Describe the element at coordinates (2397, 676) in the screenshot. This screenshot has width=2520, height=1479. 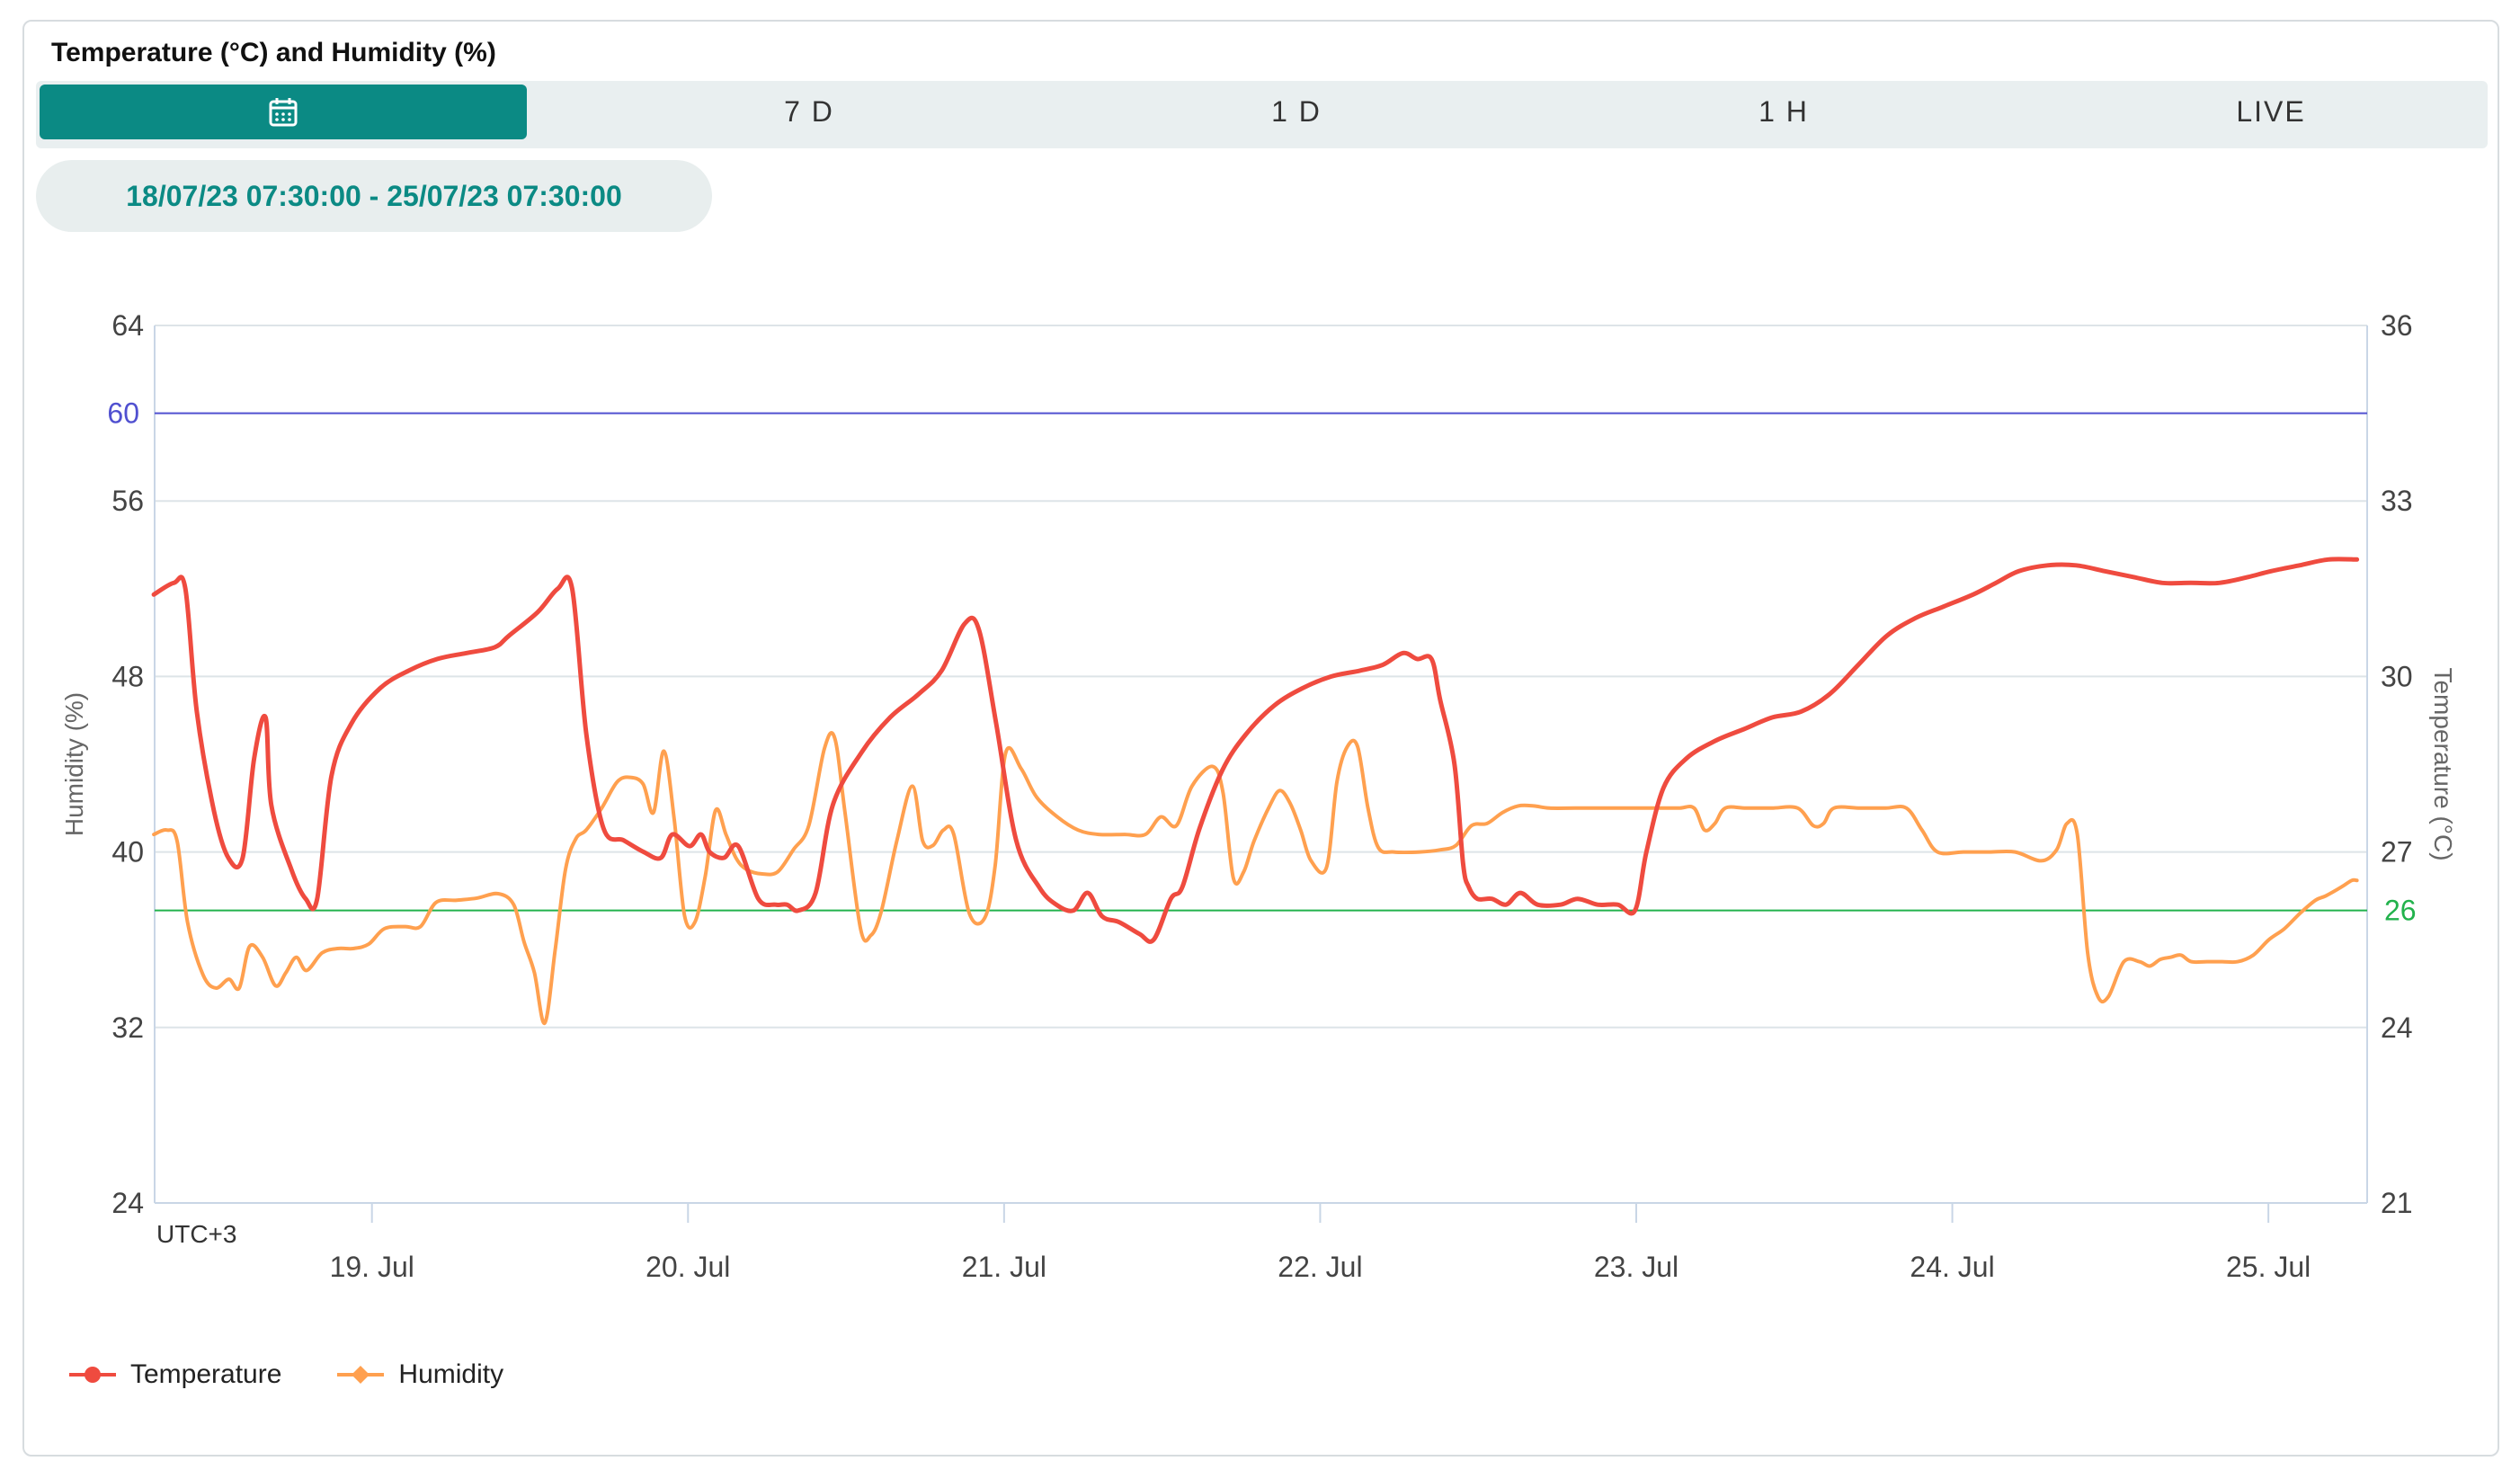
I see `y-right-tick-label: 30` at that location.